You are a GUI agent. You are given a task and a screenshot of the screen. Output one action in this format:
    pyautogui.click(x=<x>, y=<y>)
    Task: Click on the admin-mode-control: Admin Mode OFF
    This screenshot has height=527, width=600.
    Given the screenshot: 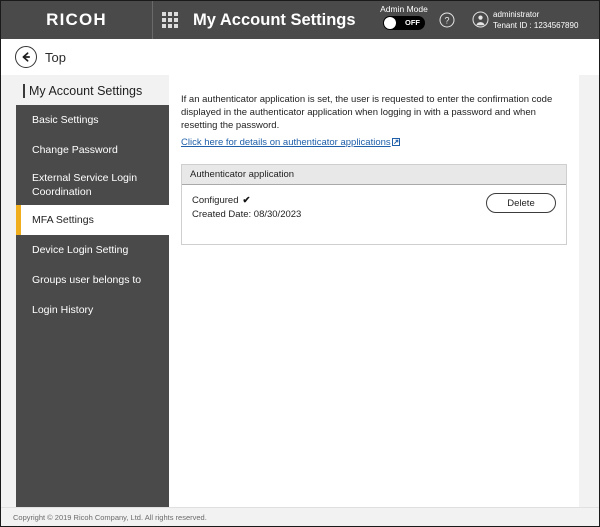 What is the action you would take?
    pyautogui.click(x=404, y=16)
    